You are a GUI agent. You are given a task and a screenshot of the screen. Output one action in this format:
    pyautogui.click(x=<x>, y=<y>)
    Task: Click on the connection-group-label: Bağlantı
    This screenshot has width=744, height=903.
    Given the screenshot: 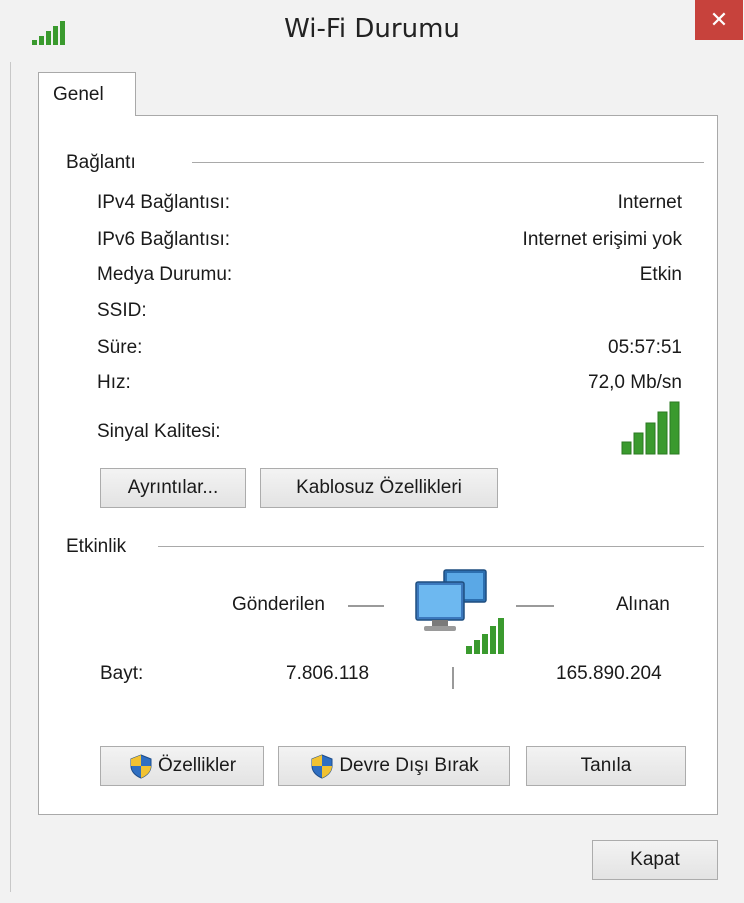 What is the action you would take?
    pyautogui.click(x=105, y=163)
    